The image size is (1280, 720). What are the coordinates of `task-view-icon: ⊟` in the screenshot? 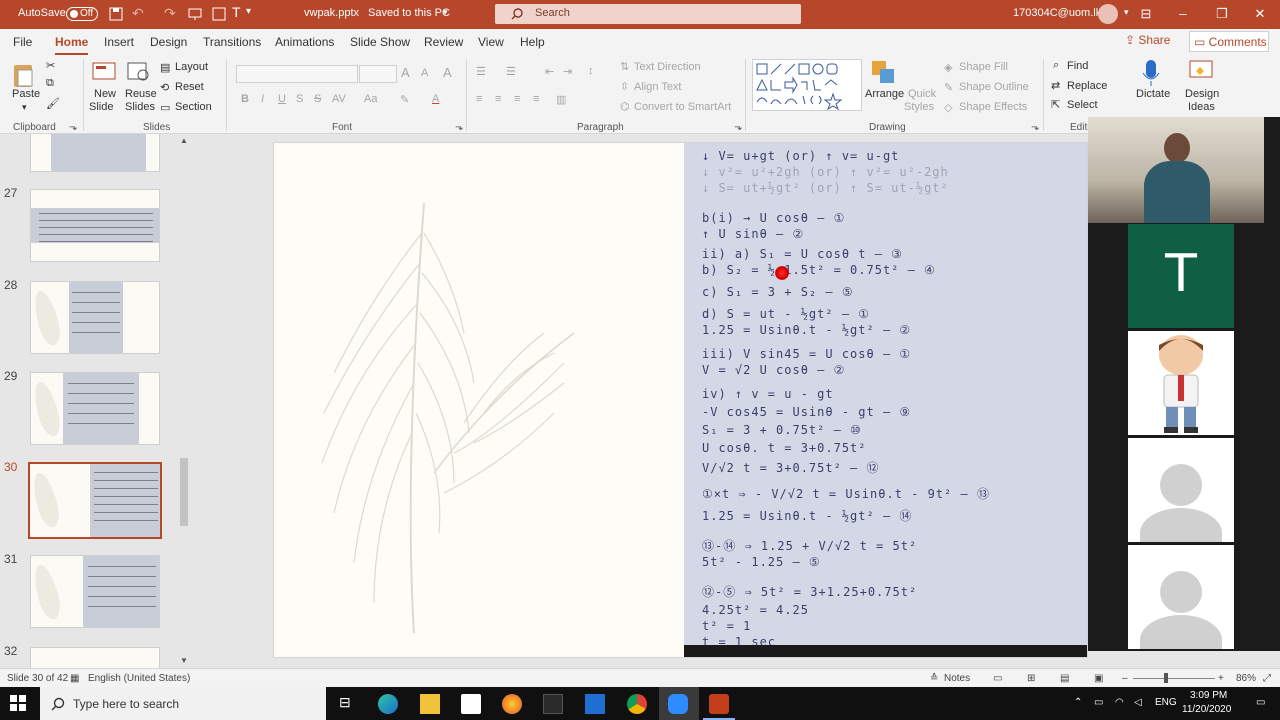 It's located at (349, 704).